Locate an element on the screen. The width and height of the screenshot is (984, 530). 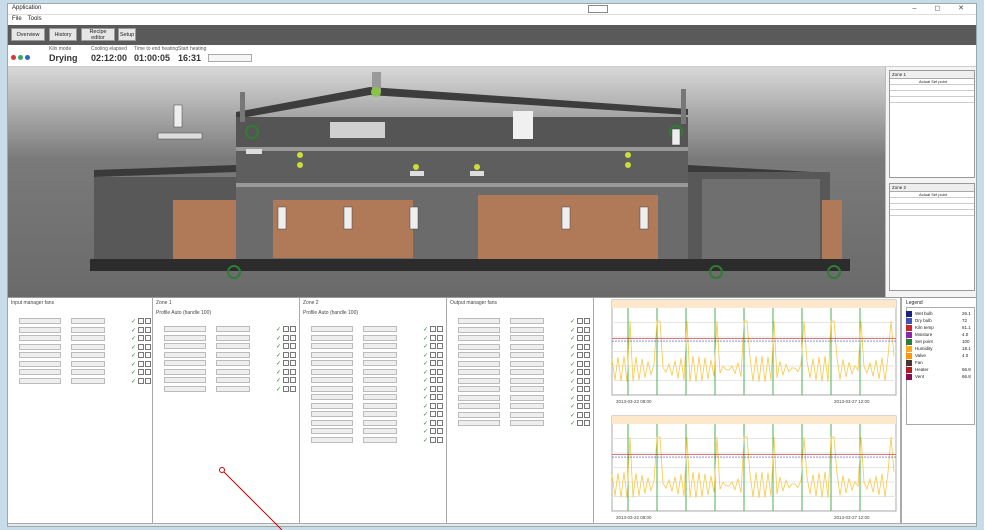
legend-item: Wet bulb 26.1 is located at coordinates (940, 314).